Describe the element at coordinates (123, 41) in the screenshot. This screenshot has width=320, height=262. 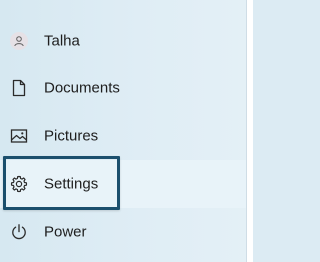
I see `start-menu-user-button: Talha` at that location.